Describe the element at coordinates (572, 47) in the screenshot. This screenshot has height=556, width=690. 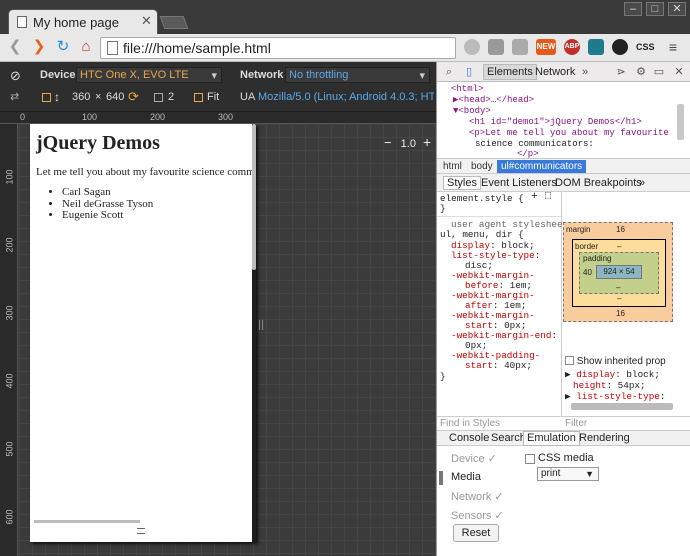
I see `adblock-icon: ABP` at that location.